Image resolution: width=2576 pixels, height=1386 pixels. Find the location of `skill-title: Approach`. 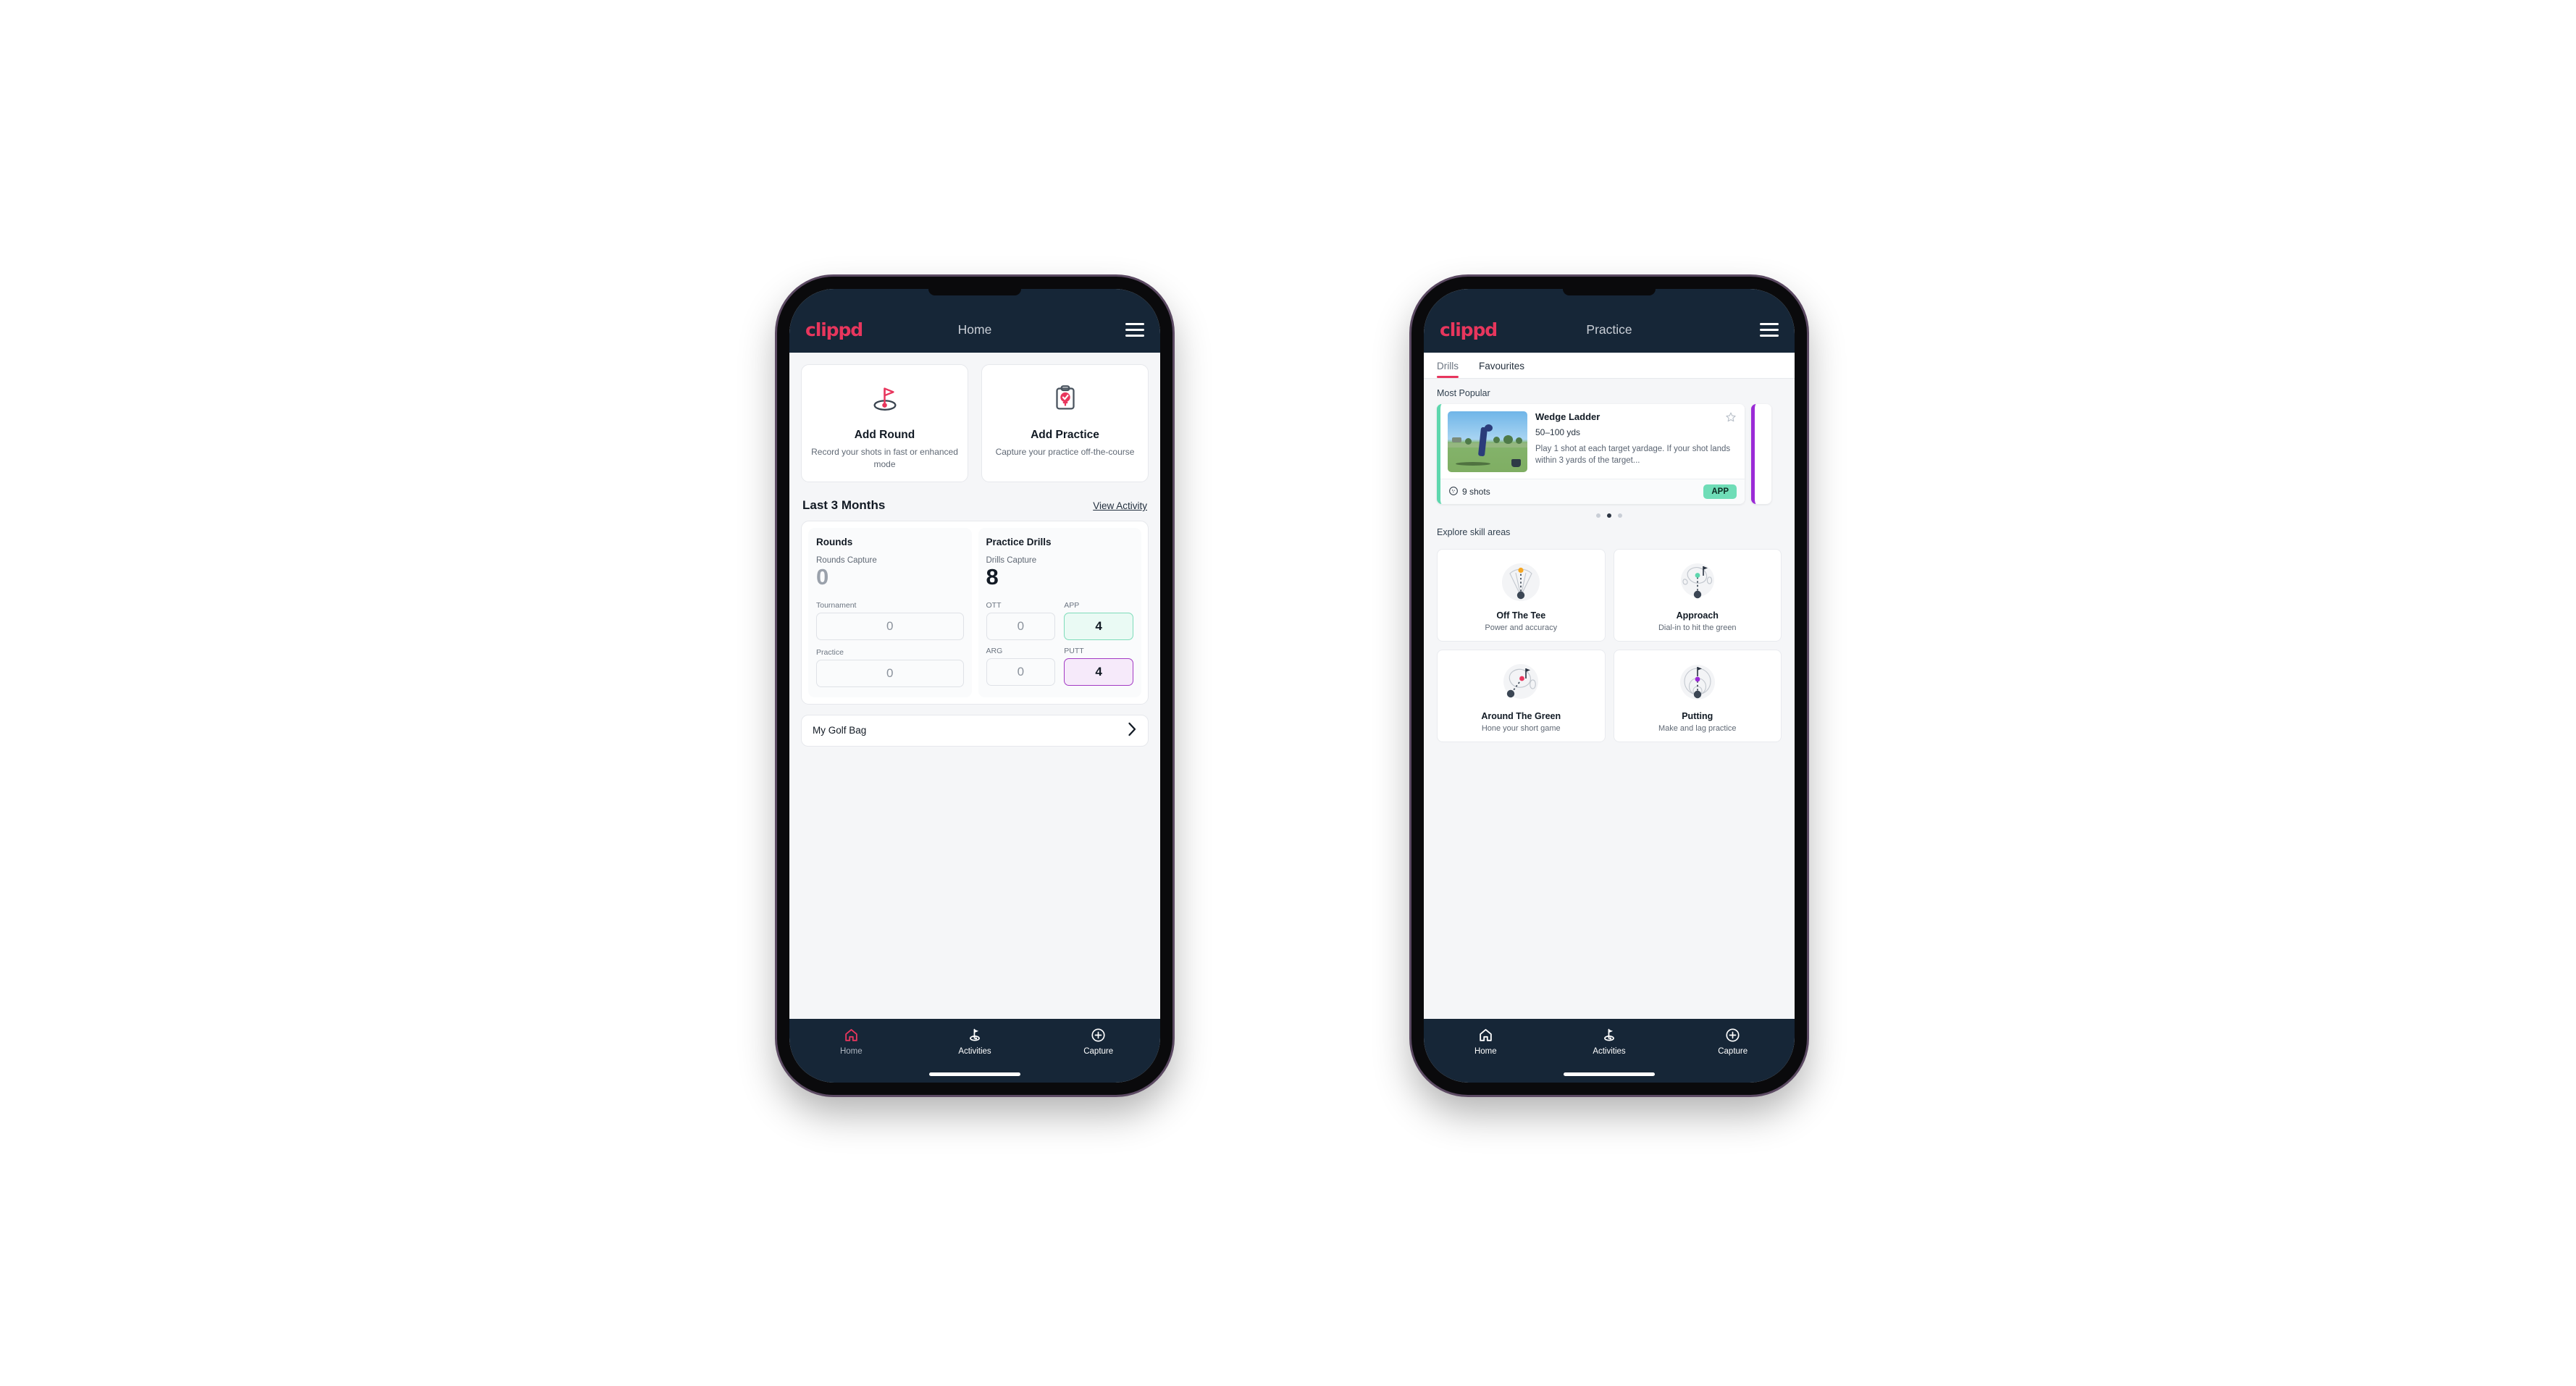

skill-title: Approach is located at coordinates (1697, 615).